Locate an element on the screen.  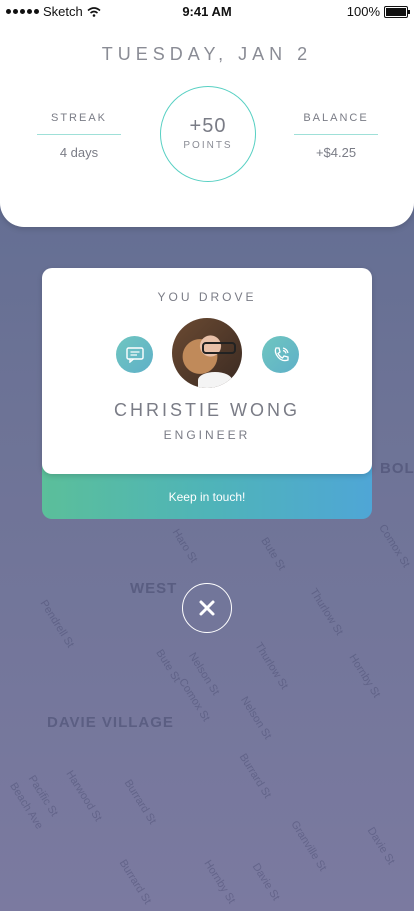
battery-icon is located at coordinates (397, 11).